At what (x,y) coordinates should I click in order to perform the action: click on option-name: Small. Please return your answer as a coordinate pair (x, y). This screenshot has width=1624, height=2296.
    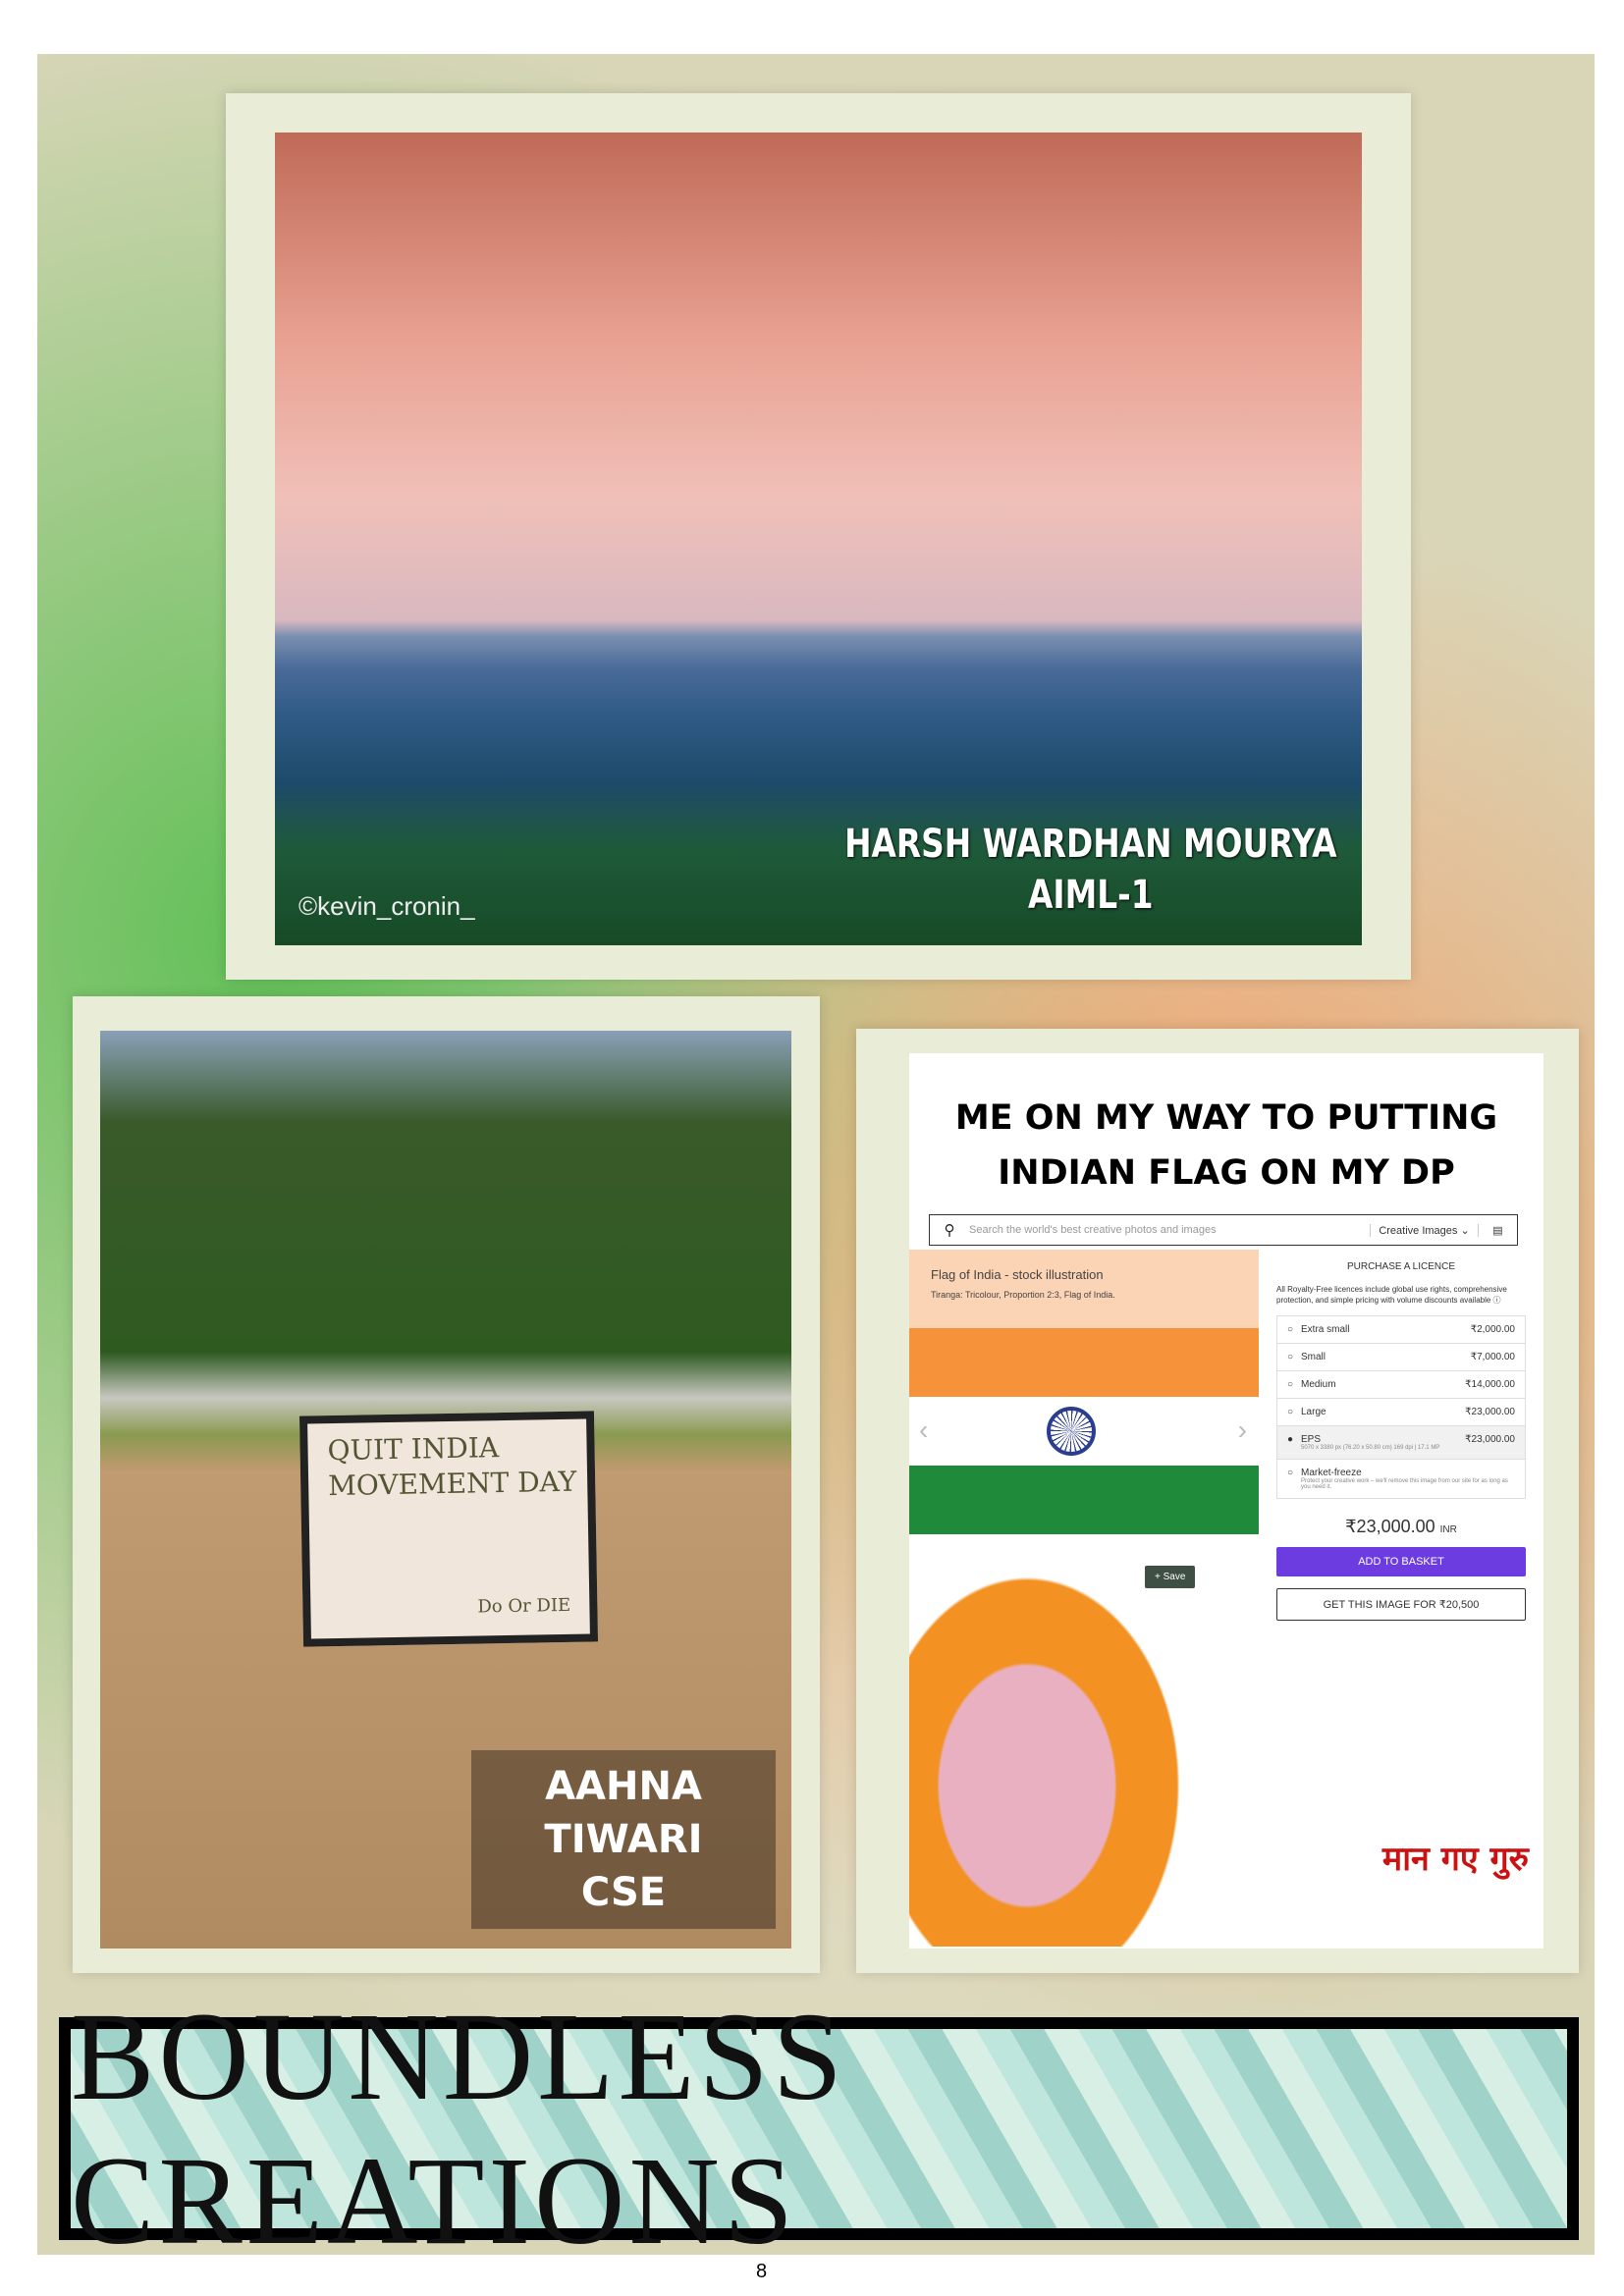
    Looking at the image, I should click on (1313, 1357).